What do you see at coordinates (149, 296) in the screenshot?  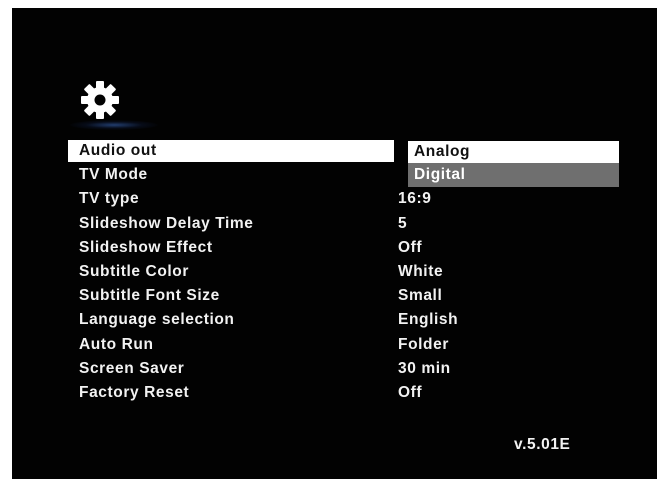 I see `menu-item-label: Subtitle Font Size` at bounding box center [149, 296].